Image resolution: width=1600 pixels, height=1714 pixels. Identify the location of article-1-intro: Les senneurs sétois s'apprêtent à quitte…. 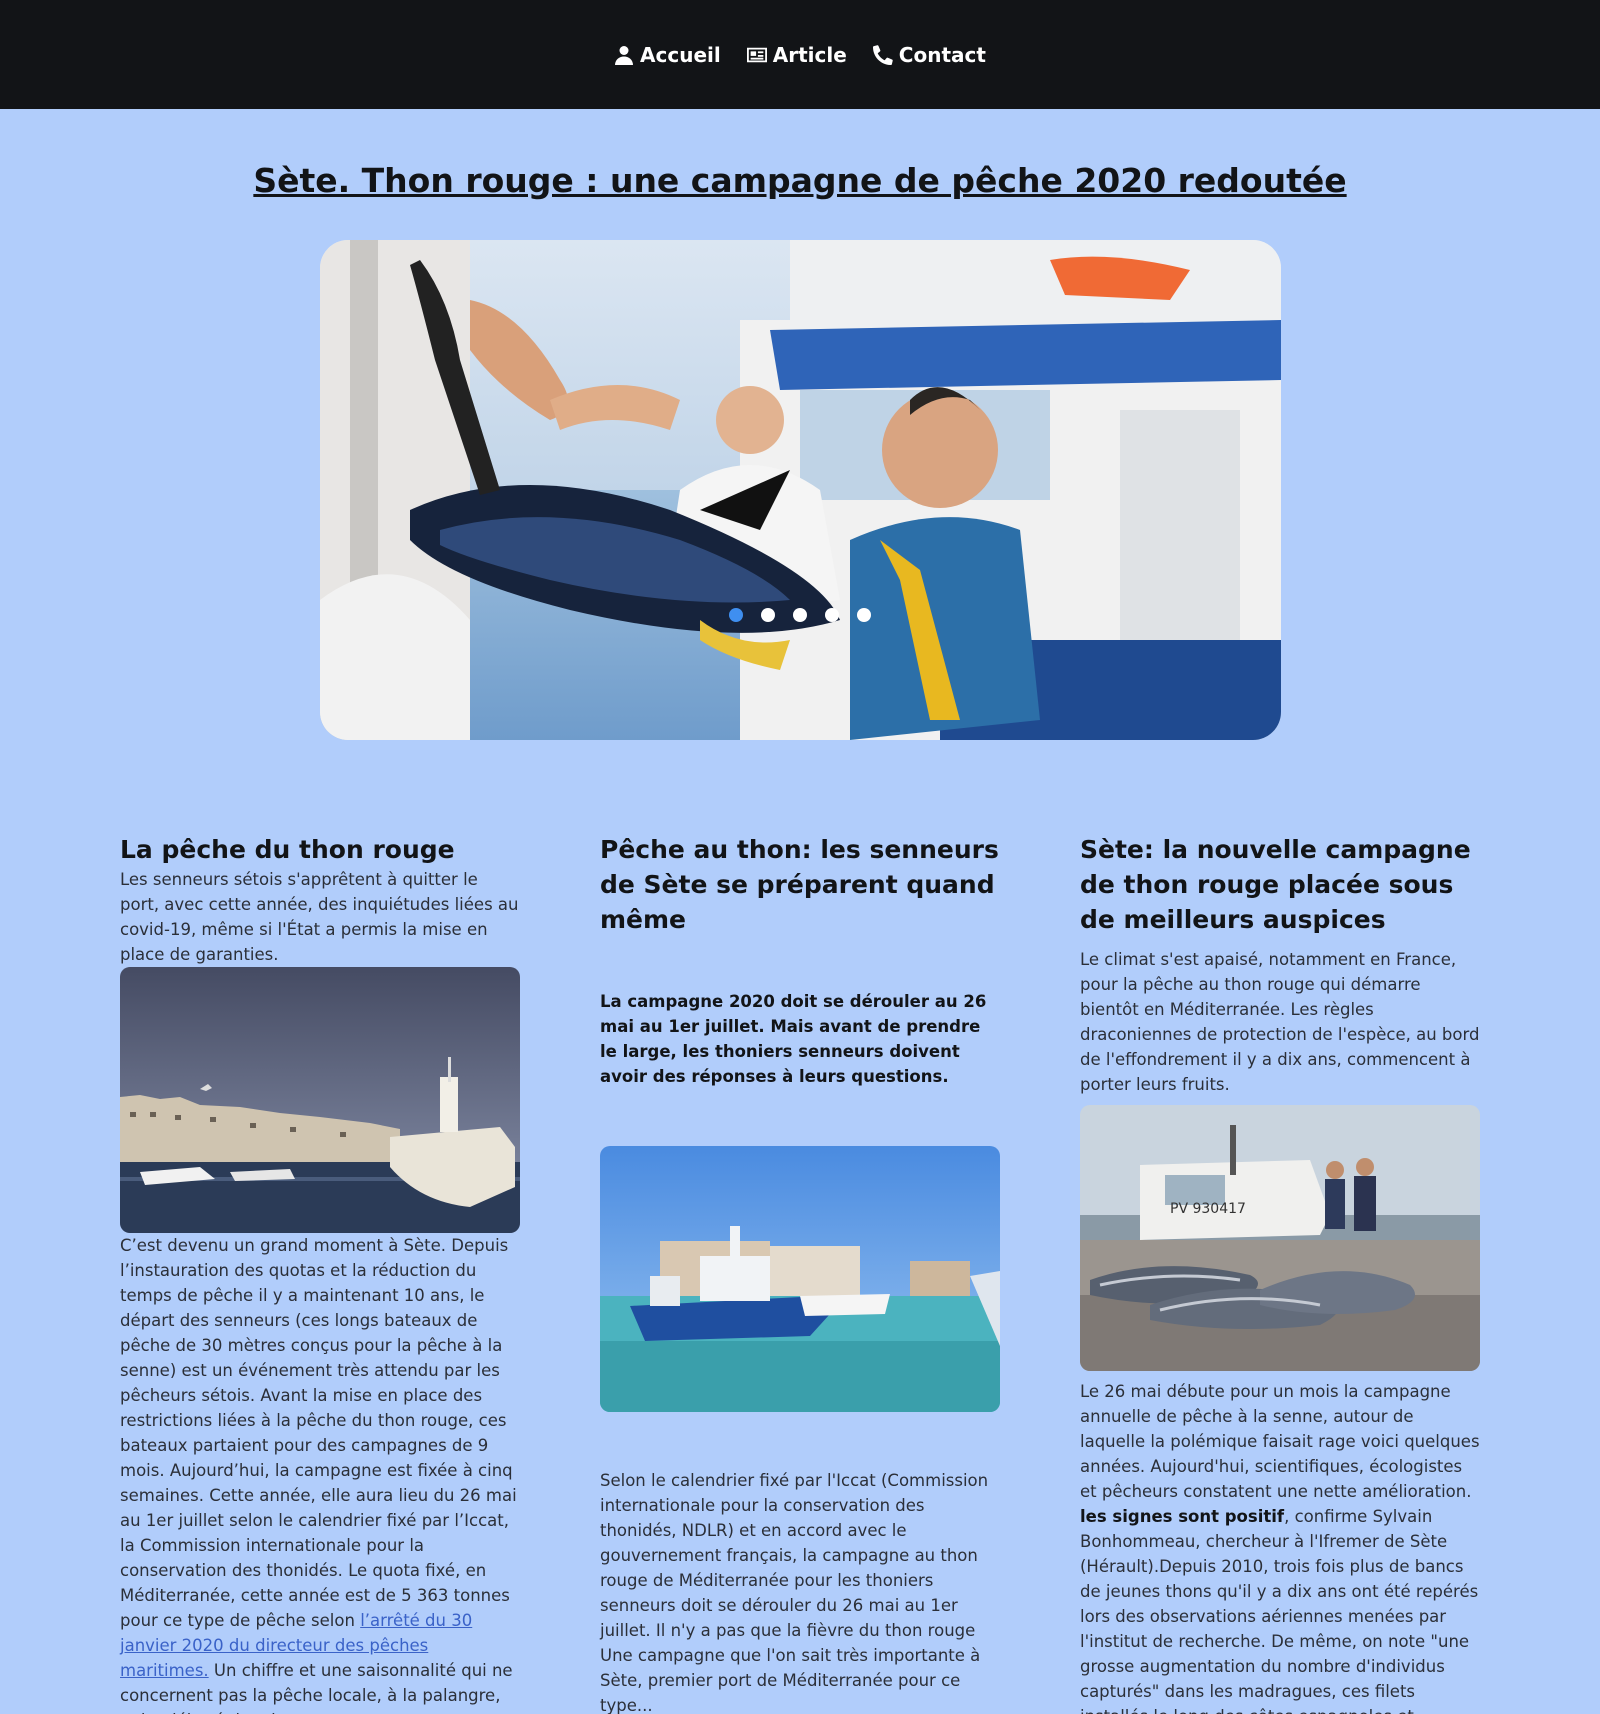
(319, 917).